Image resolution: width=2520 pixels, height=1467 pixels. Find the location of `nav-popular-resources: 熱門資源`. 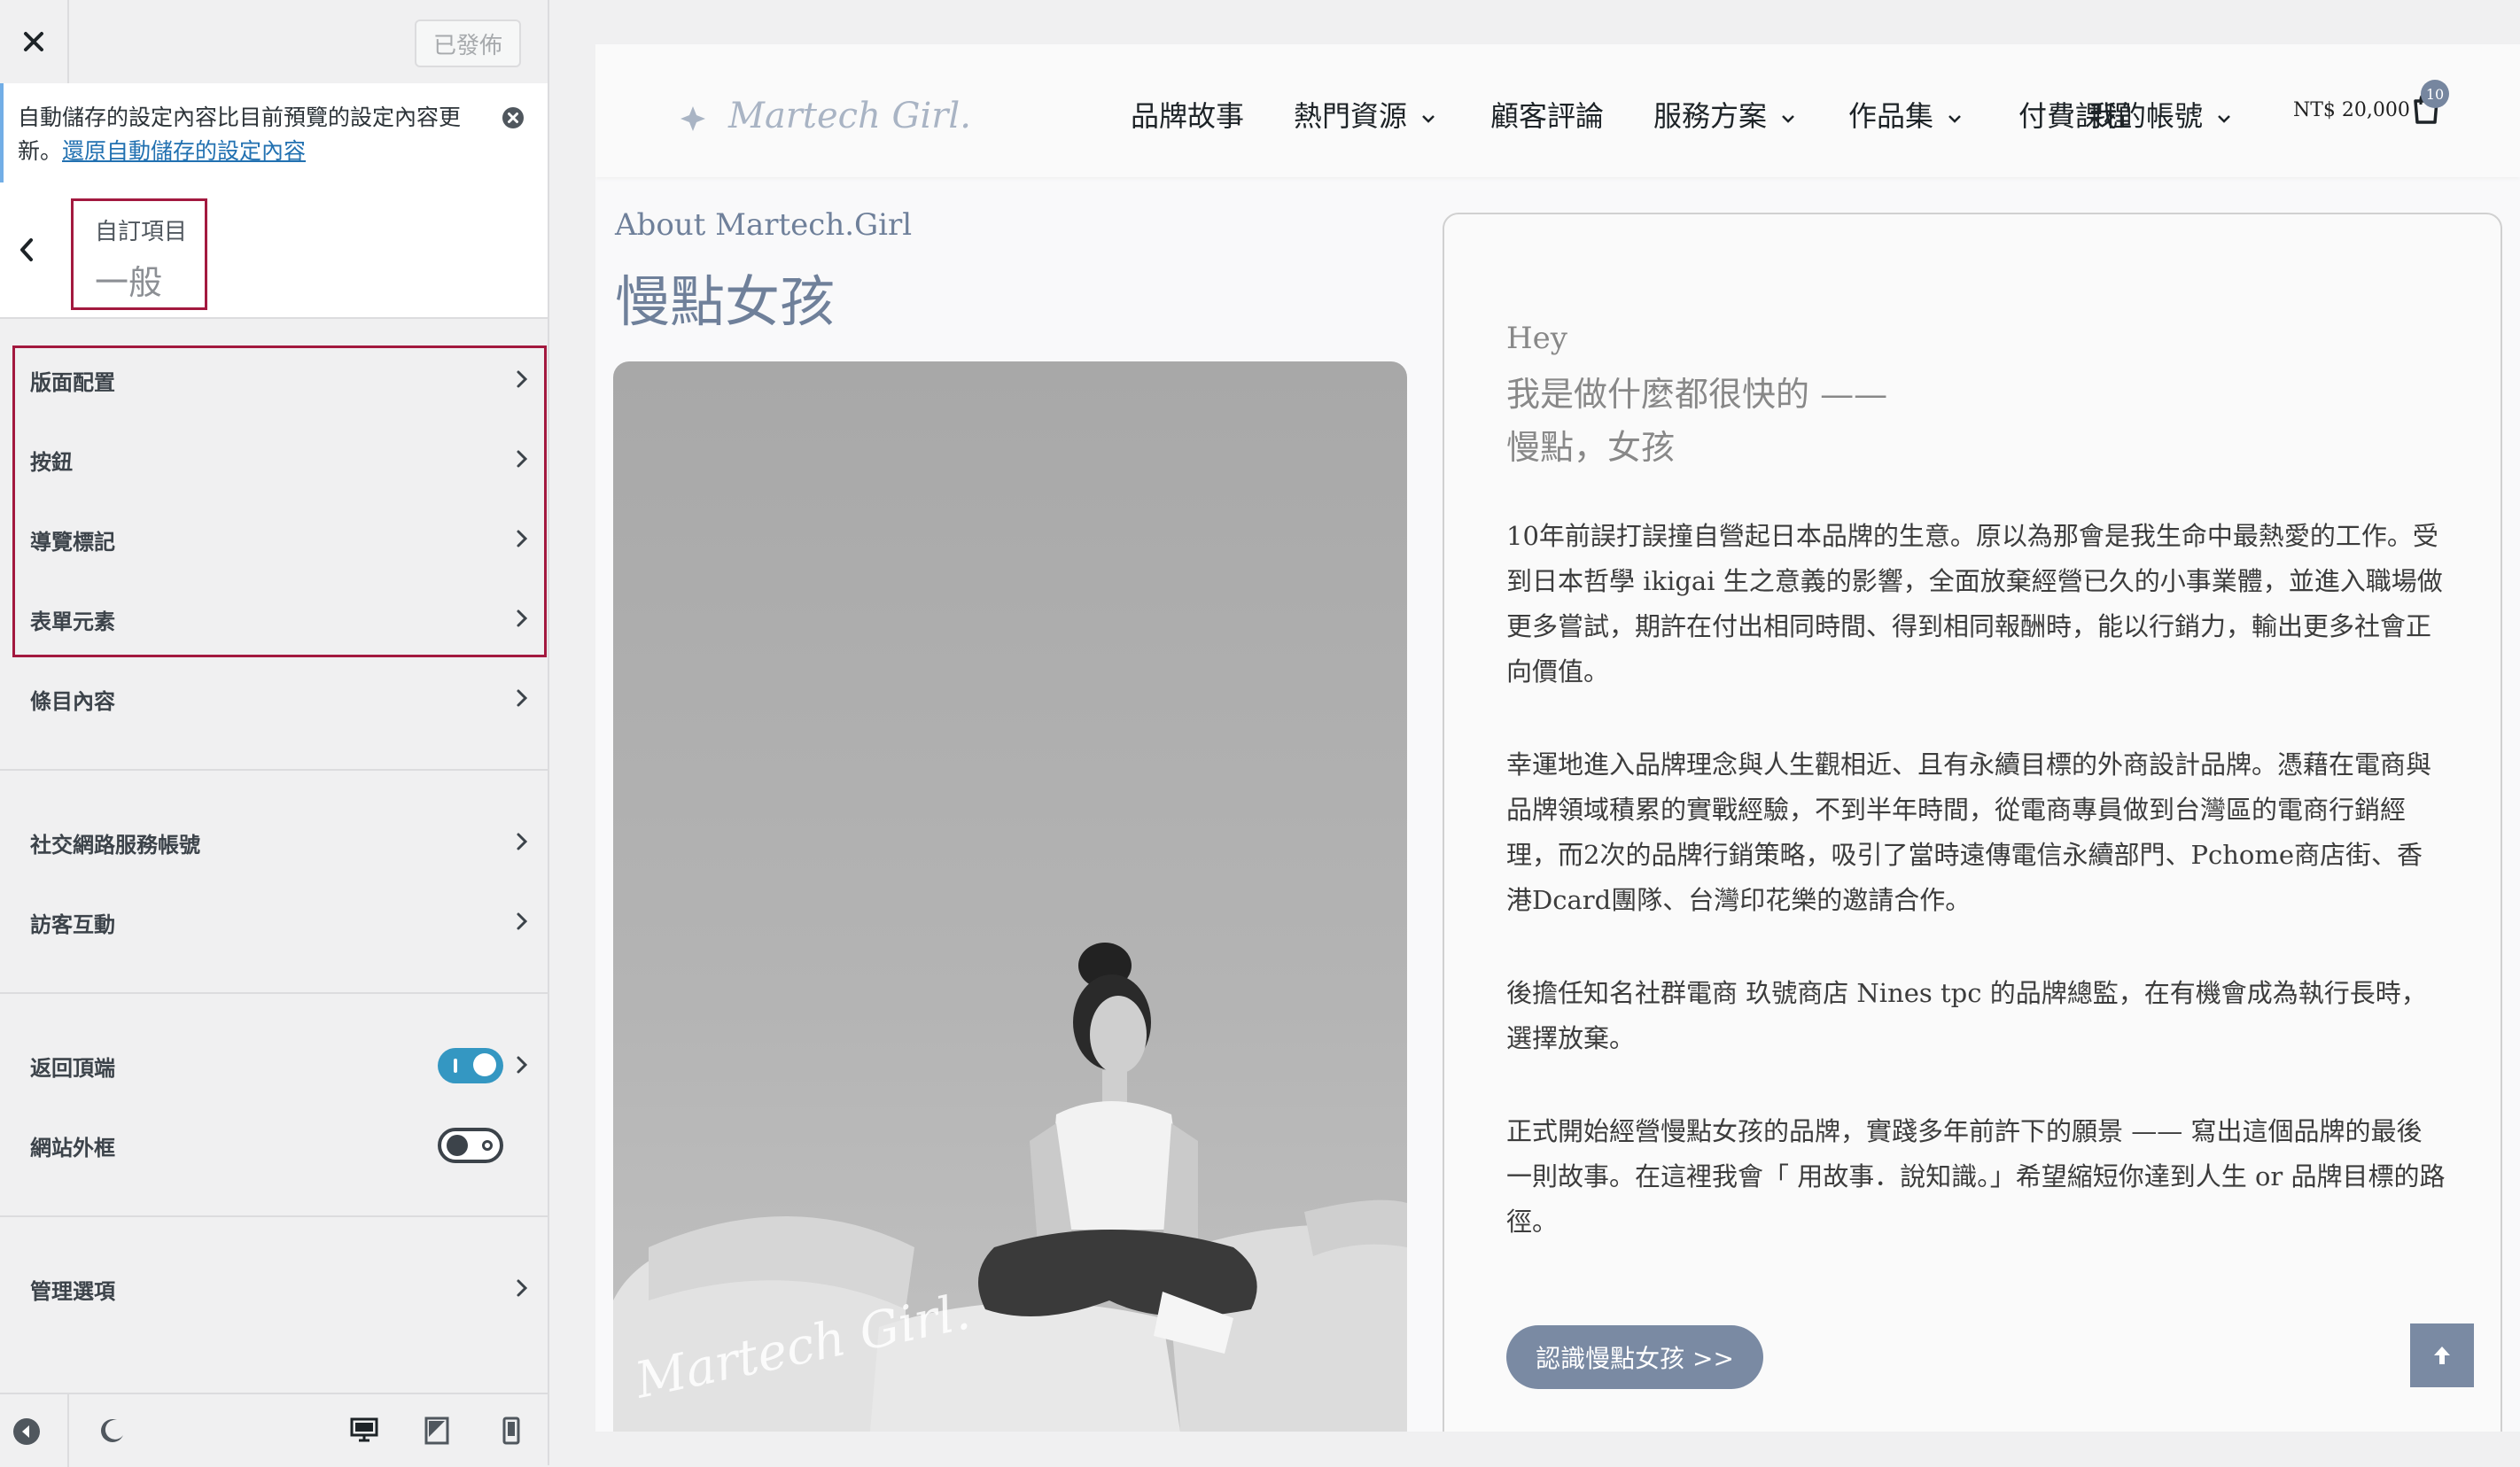

nav-popular-resources: 熱門資源 is located at coordinates (1364, 114).